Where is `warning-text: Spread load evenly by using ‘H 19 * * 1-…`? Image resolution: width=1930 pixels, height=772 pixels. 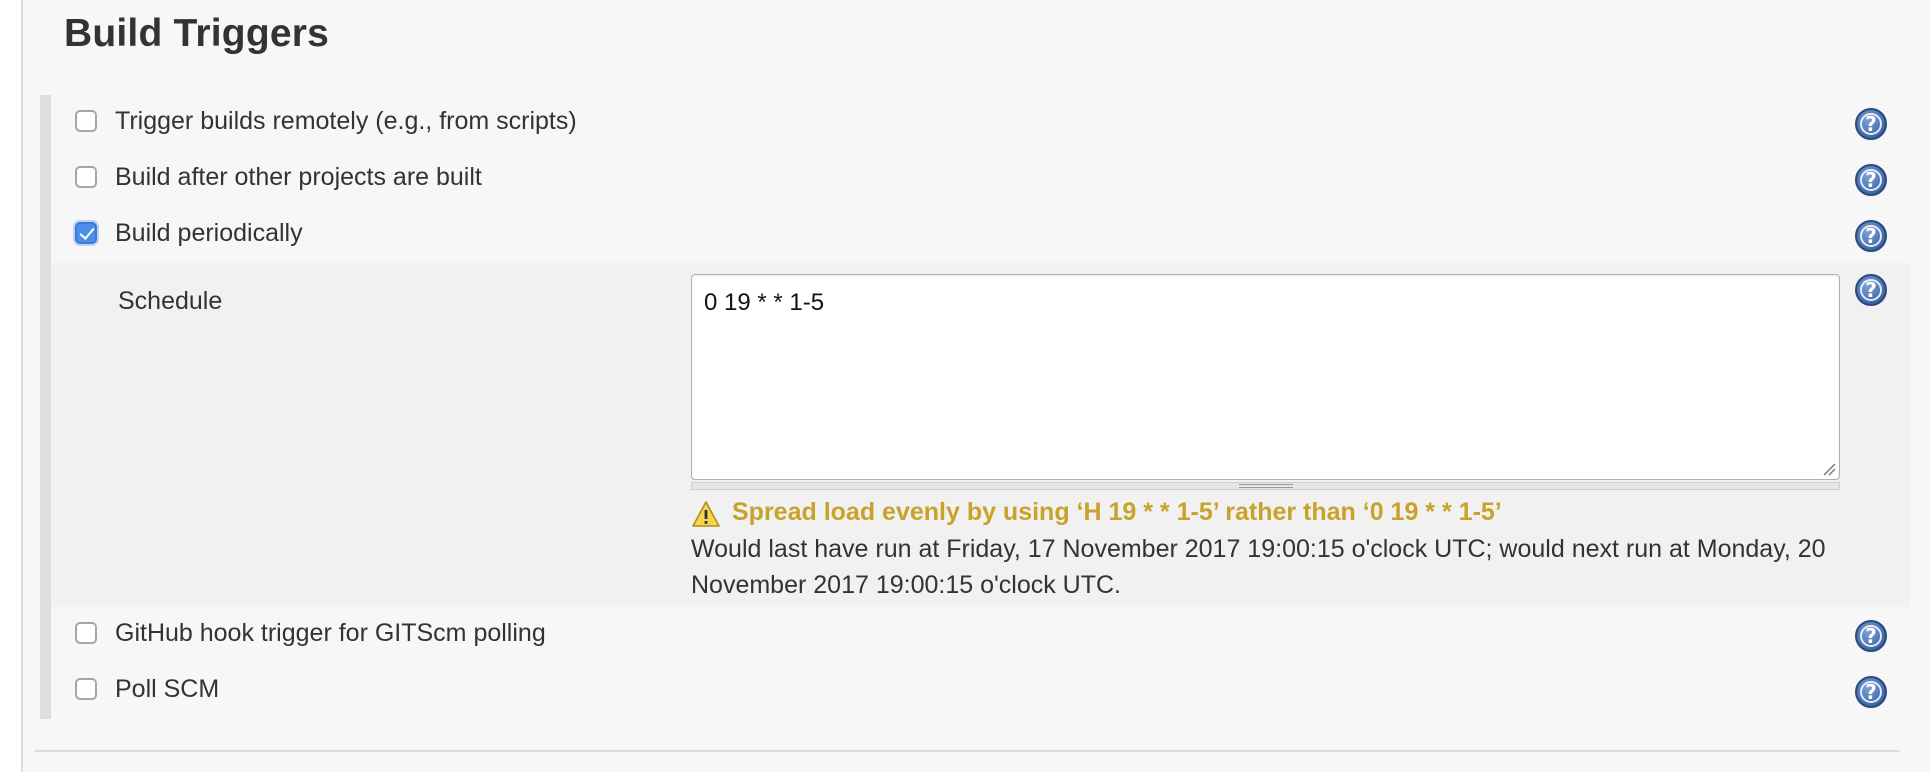
warning-text: Spread load evenly by using ‘H 19 * * 1-… is located at coordinates (1117, 512).